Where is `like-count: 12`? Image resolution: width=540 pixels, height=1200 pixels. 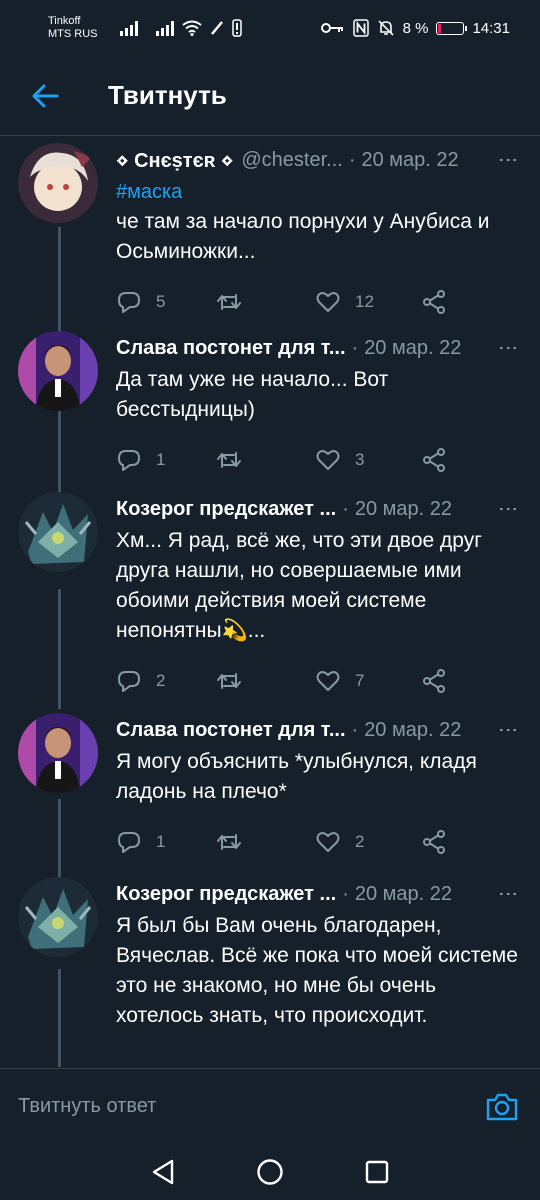 like-count: 12 is located at coordinates (364, 301).